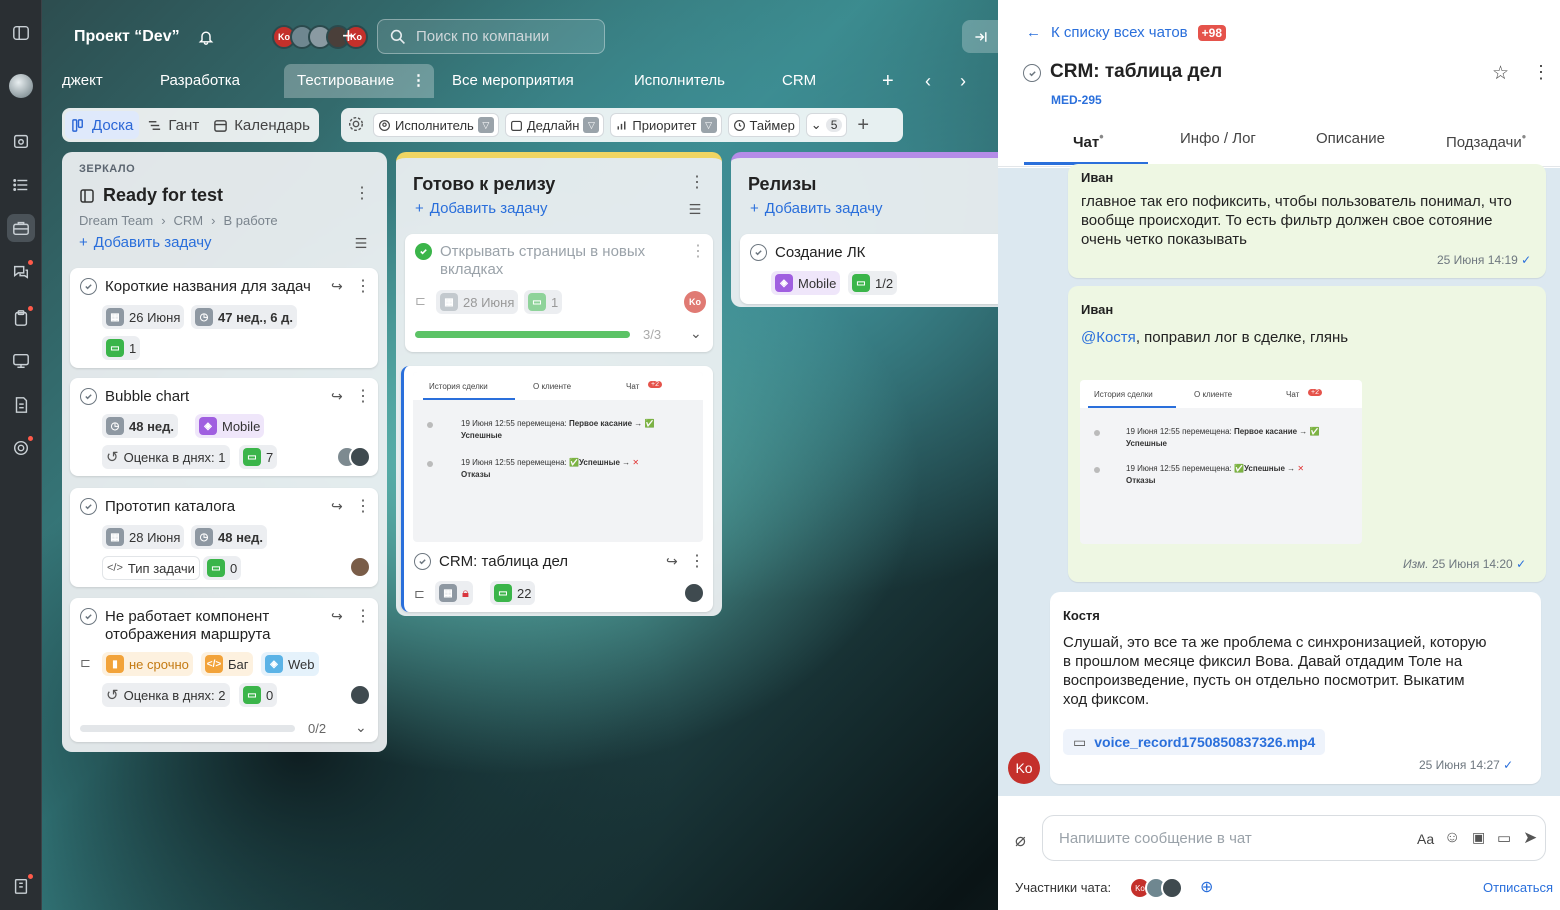  I want to click on tab-project: джект, so click(82, 81).